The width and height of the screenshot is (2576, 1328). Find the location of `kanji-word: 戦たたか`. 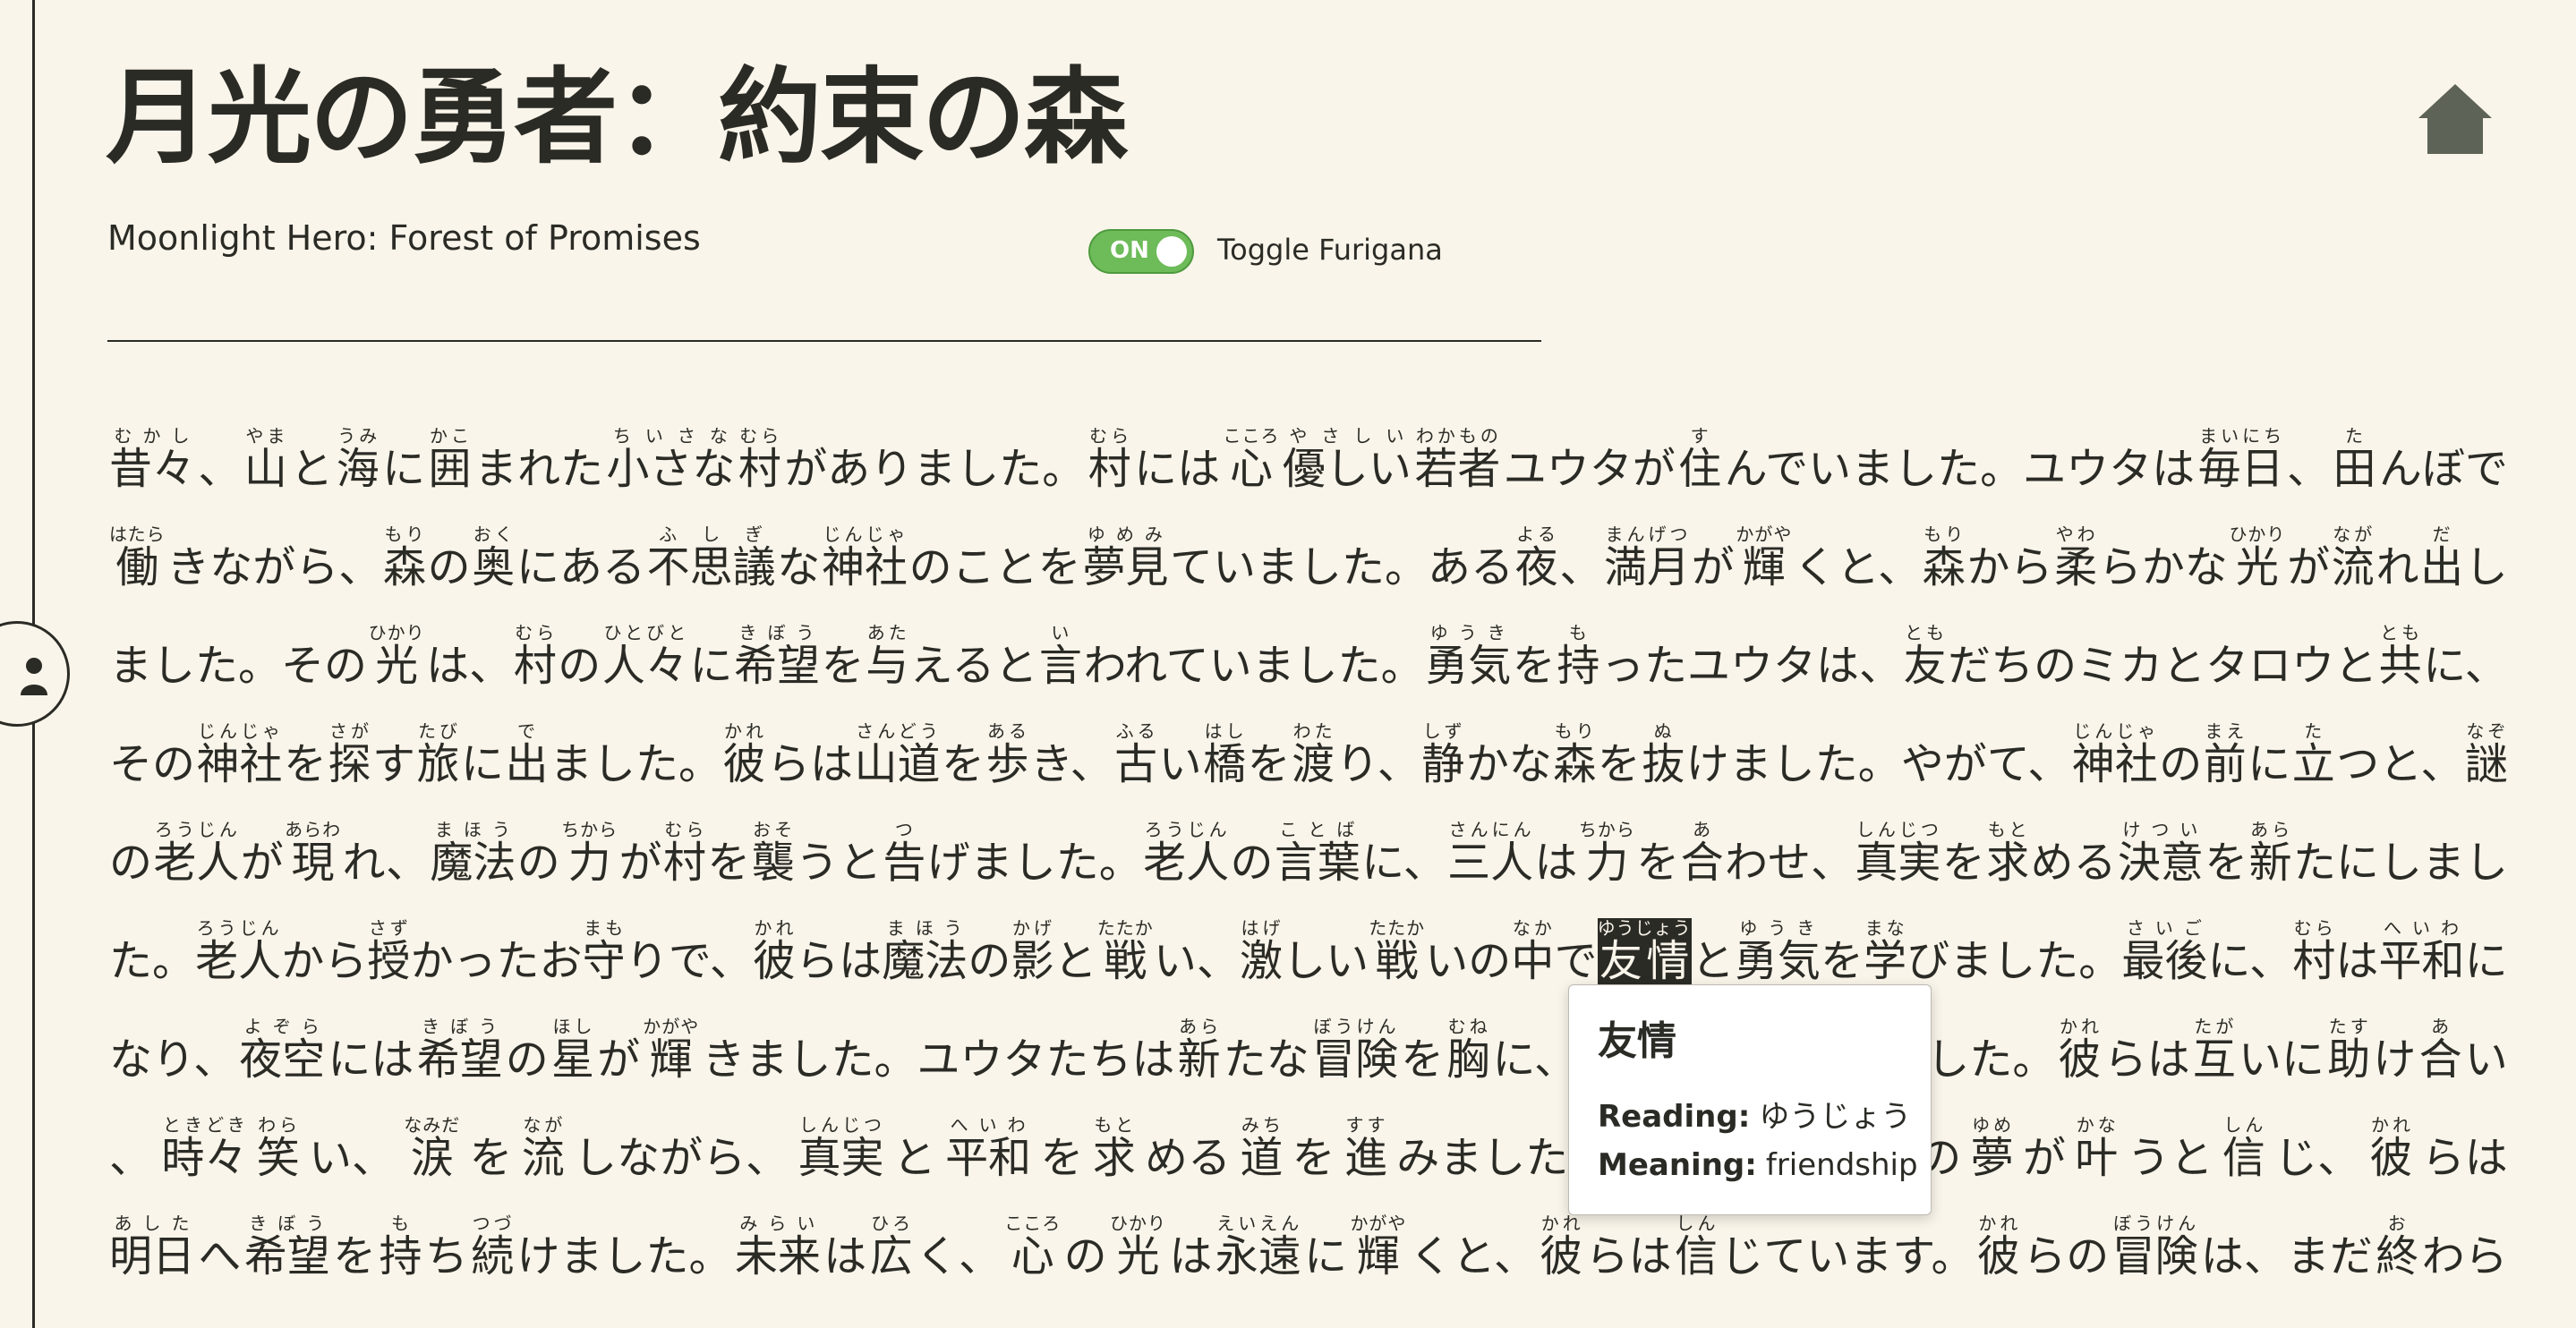

kanji-word: 戦たたか is located at coordinates (1125, 955).